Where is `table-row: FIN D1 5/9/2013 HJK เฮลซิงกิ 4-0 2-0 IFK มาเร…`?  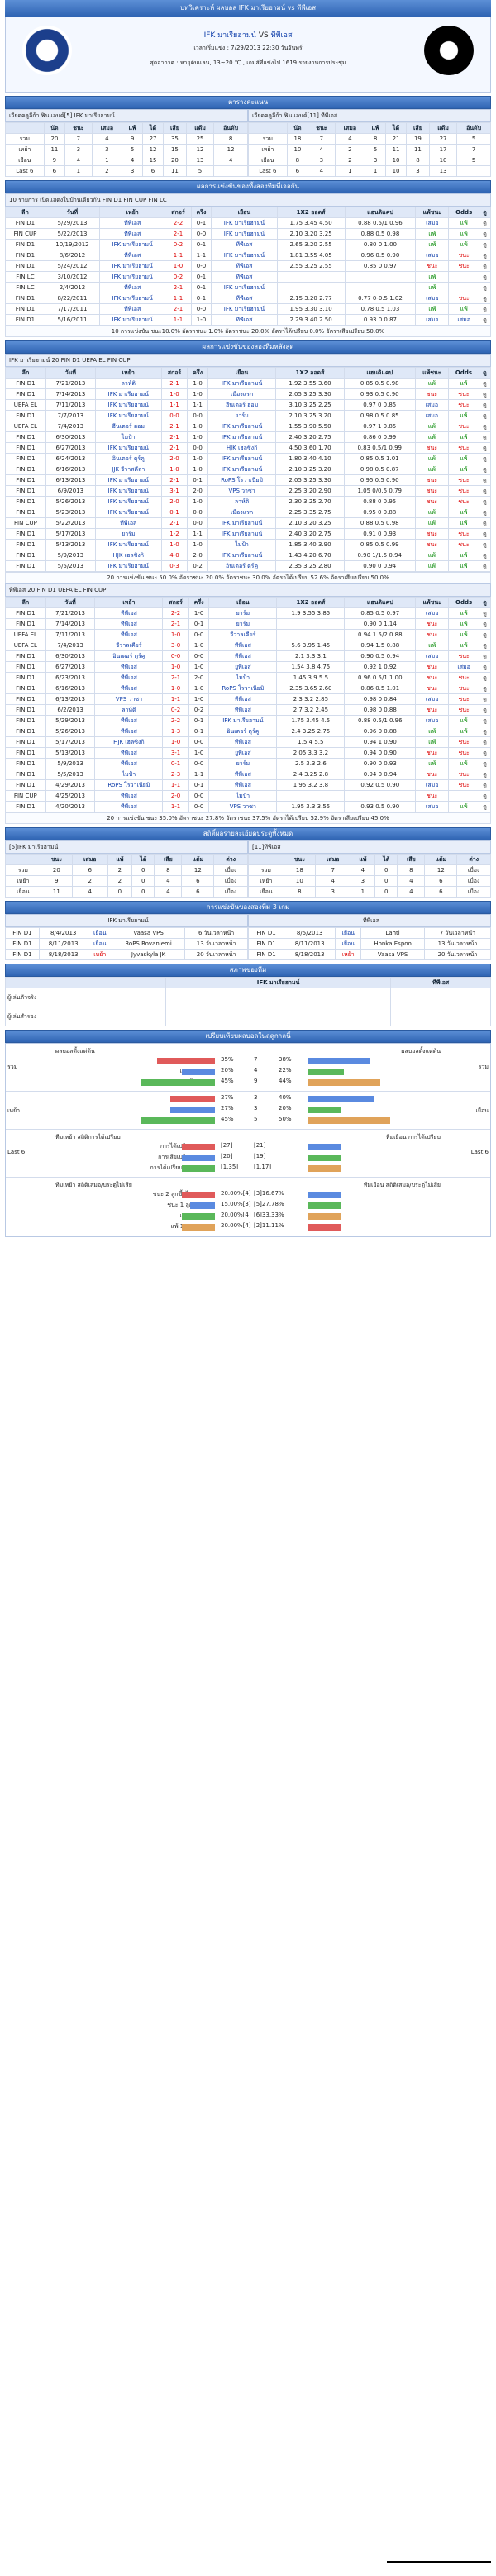
table-row: FIN D1 5/9/2013 HJK เฮลซิงกิ 4-0 2-0 IFK มาเร… is located at coordinates (248, 556).